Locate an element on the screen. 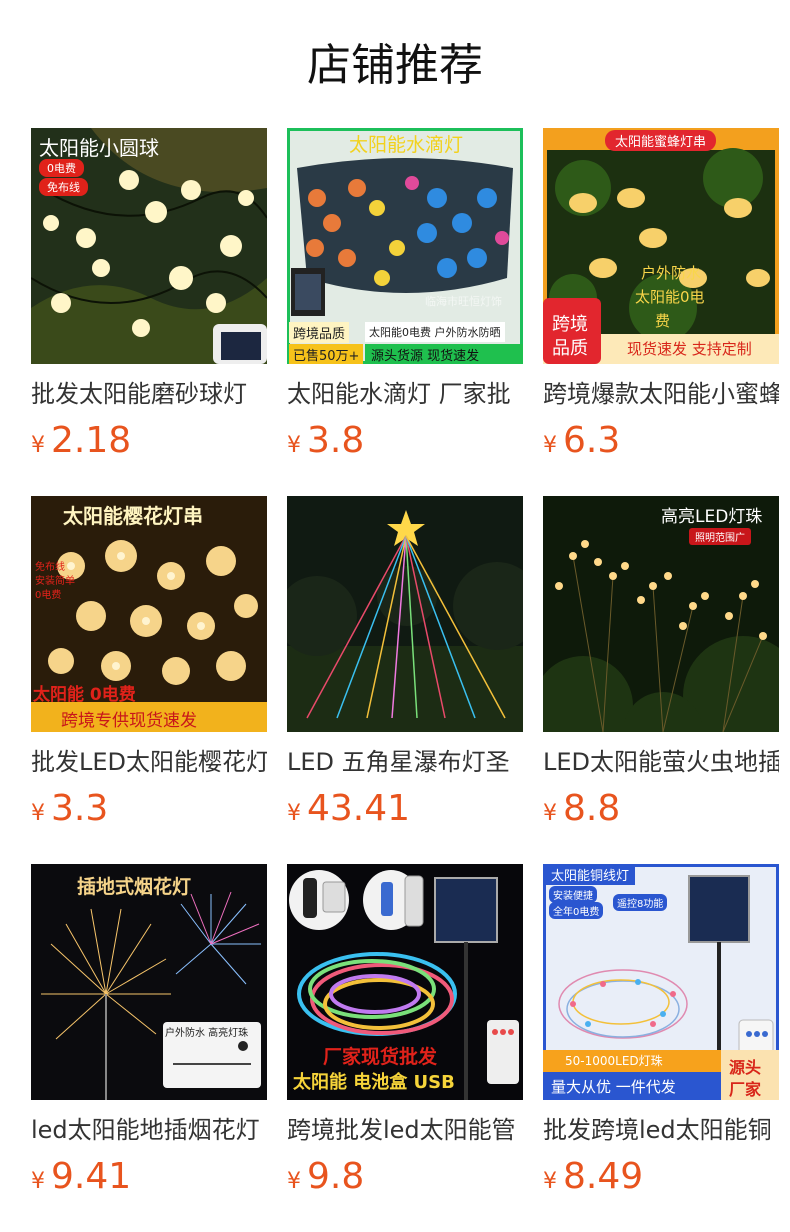 This screenshot has width=790, height=1232. product-image: 厂家现货批发 太阳能 电池盒 USB is located at coordinates (405, 982).